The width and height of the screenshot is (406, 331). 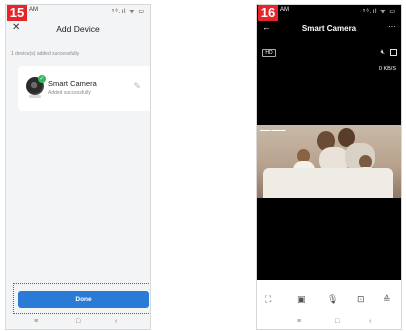 I want to click on feed-timestamp: ▬▬▬ ▬▬▬▬, so click(x=273, y=130).